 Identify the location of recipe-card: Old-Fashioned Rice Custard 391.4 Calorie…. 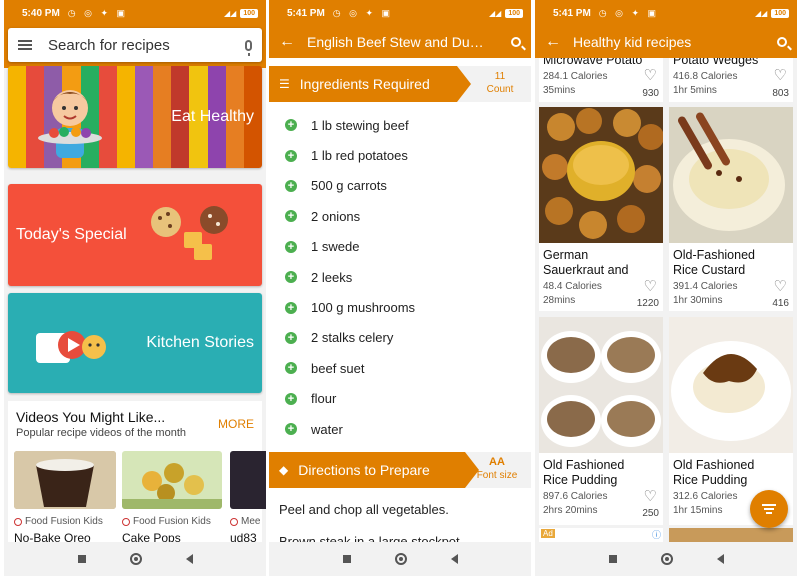
(731, 209).